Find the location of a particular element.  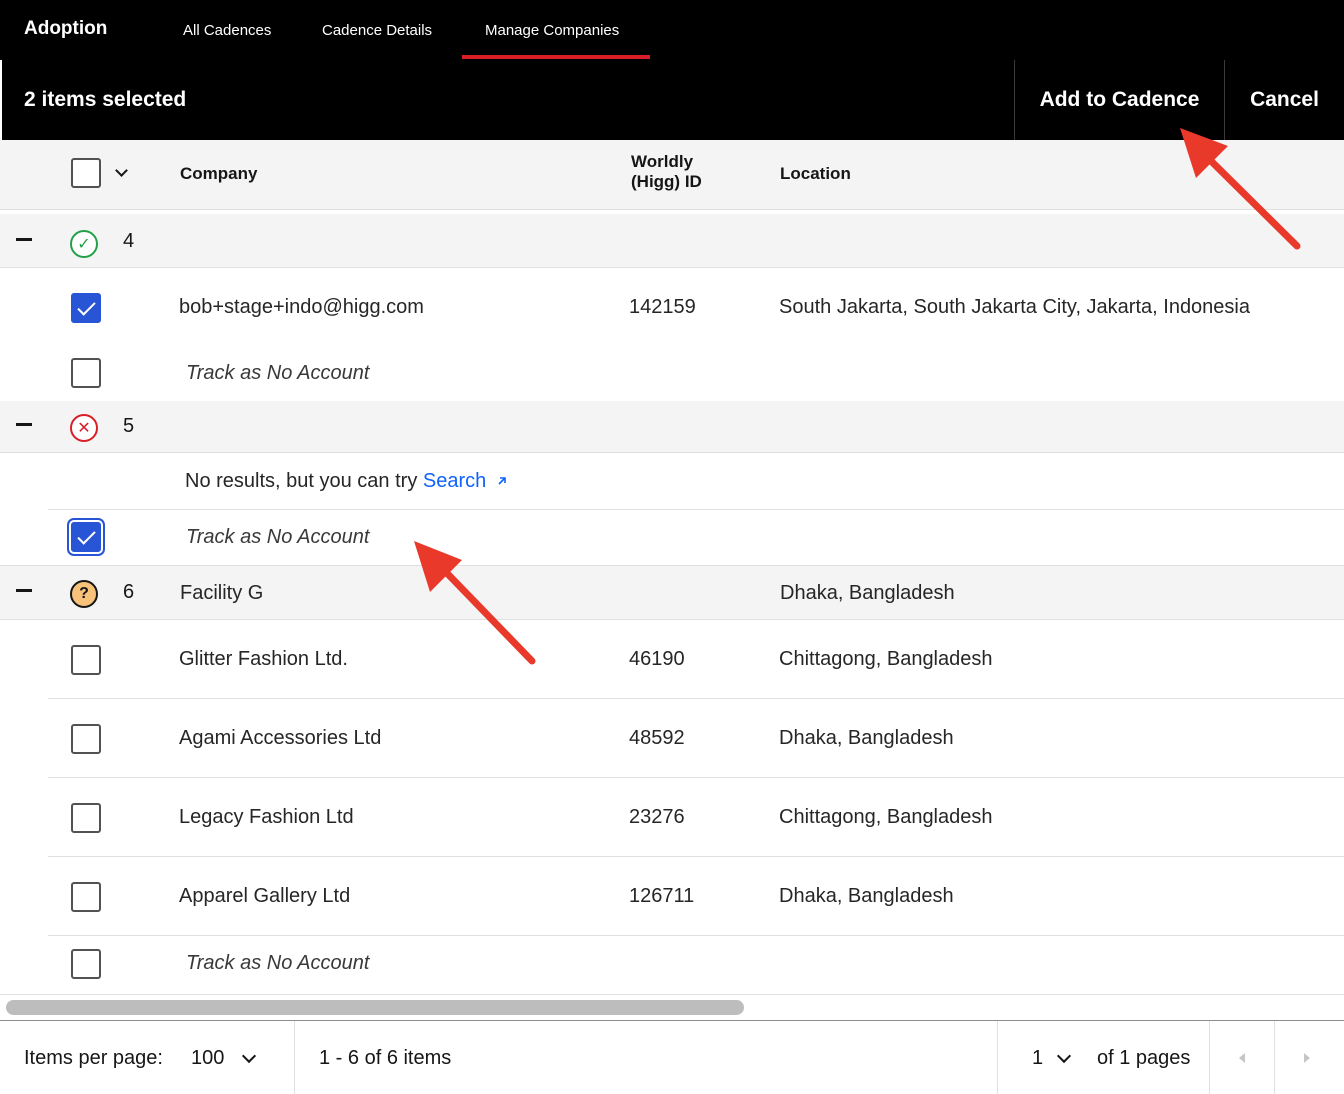

check-circle-icon: ✓ is located at coordinates (84, 244).